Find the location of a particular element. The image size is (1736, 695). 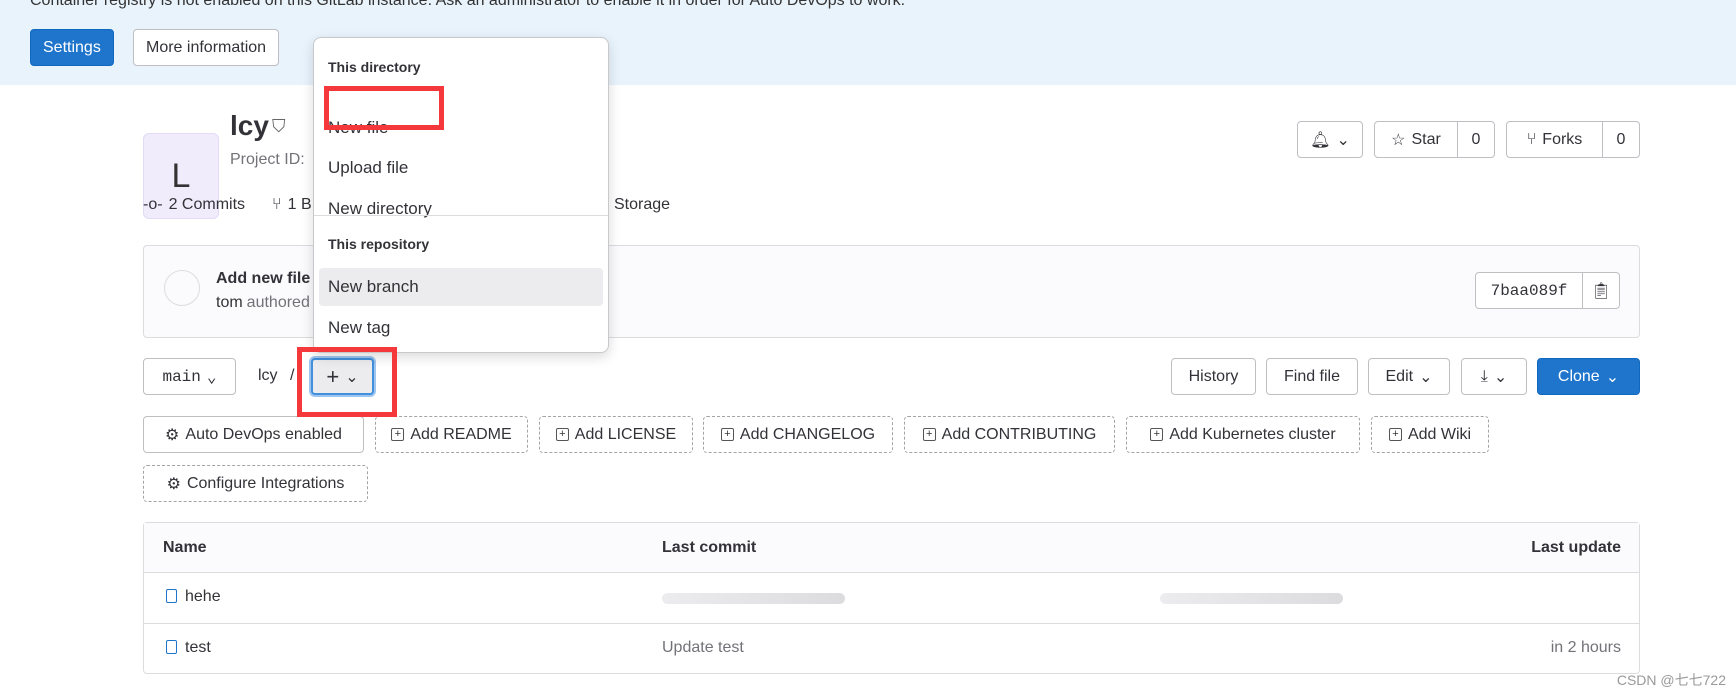

bell-icon: 🔔︎ is located at coordinates (1320, 140).